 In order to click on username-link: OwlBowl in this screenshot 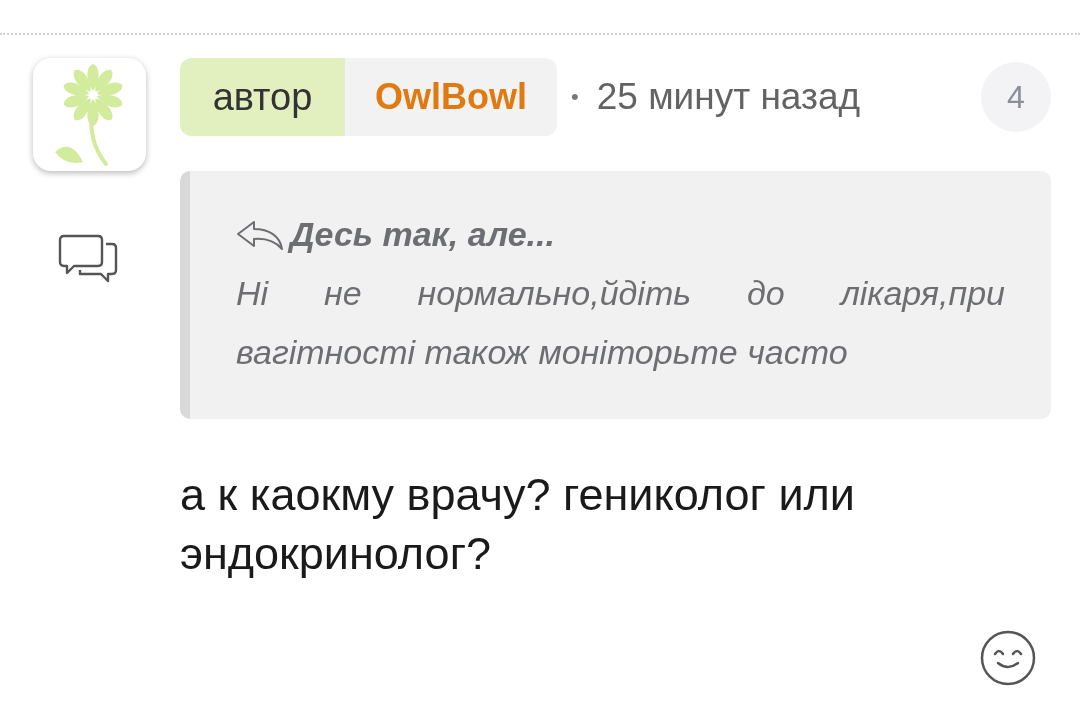, I will do `click(451, 97)`.